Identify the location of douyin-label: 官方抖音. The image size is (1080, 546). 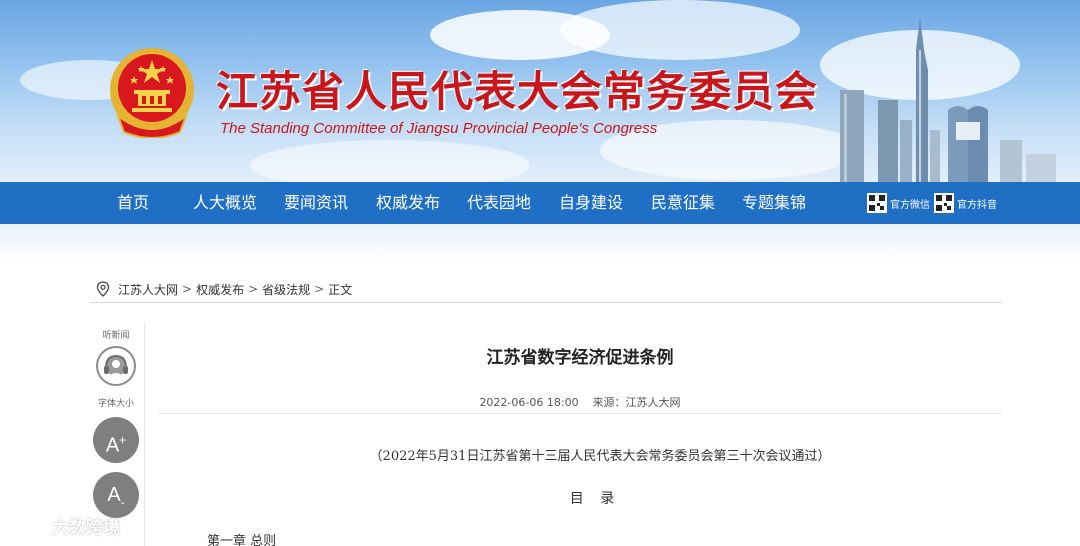
(977, 205).